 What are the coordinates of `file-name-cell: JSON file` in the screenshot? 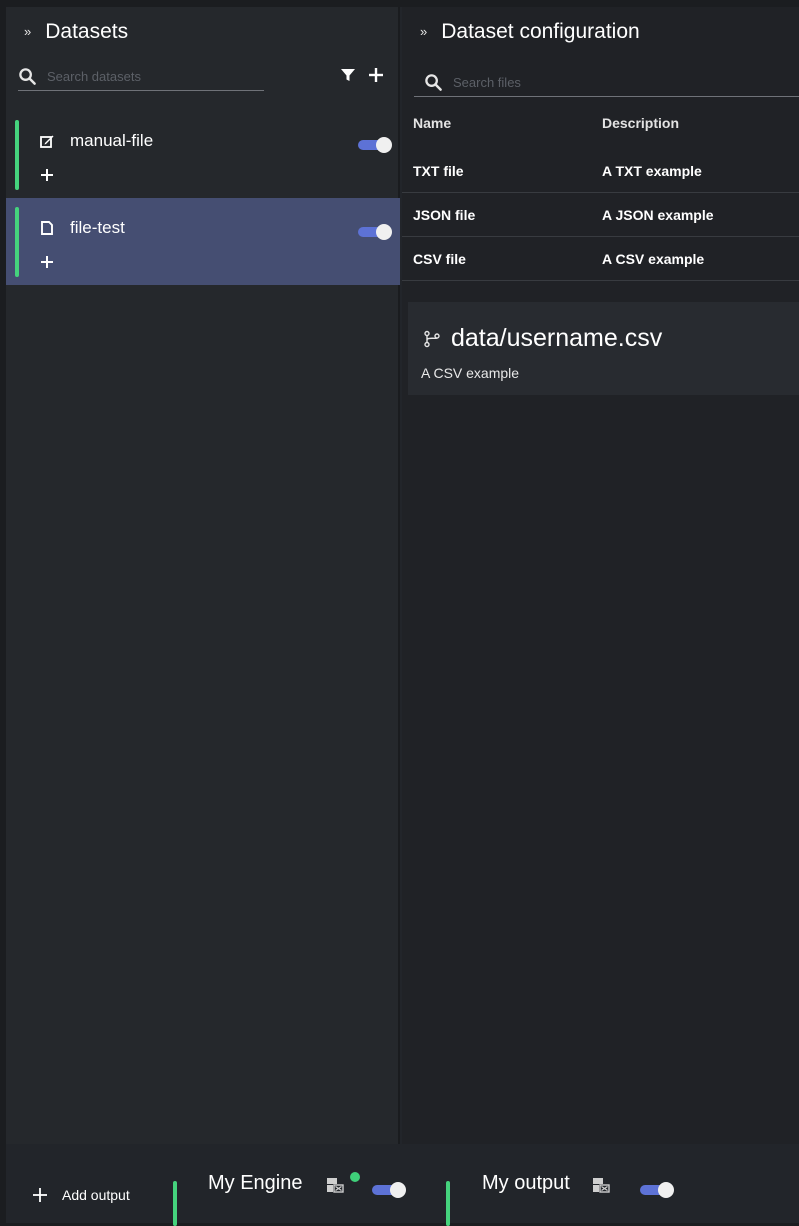 It's located at (444, 214).